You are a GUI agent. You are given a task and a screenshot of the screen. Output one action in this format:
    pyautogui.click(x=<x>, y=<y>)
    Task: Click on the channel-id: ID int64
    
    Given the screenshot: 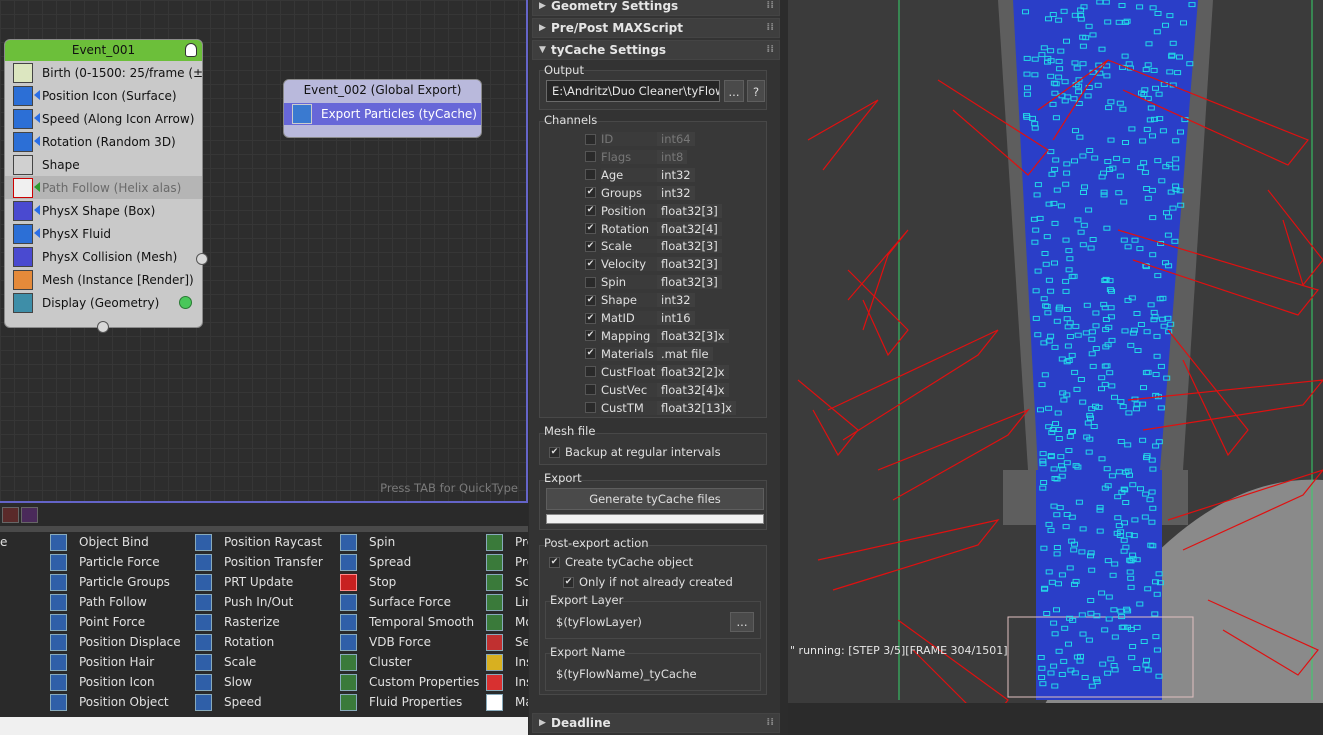 What is the action you would take?
    pyautogui.click(x=640, y=139)
    